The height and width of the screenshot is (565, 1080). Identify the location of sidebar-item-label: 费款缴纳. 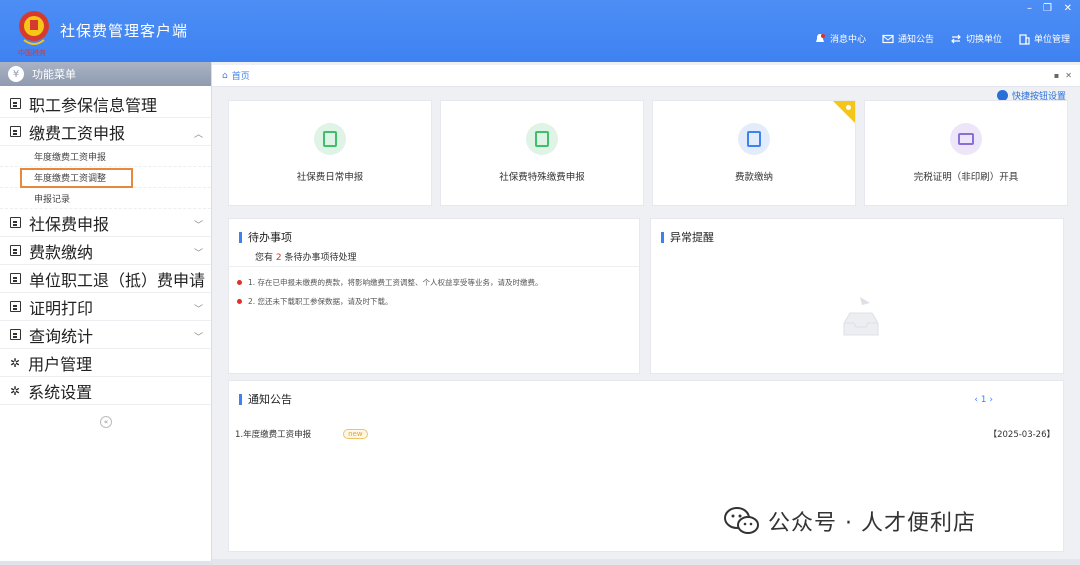
(61, 252).